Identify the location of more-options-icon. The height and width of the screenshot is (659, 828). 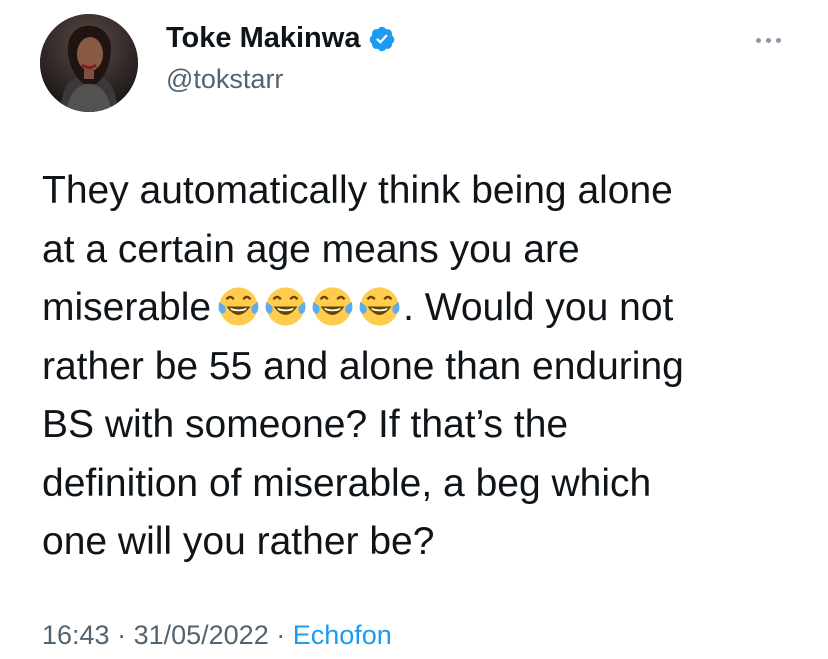
(768, 40).